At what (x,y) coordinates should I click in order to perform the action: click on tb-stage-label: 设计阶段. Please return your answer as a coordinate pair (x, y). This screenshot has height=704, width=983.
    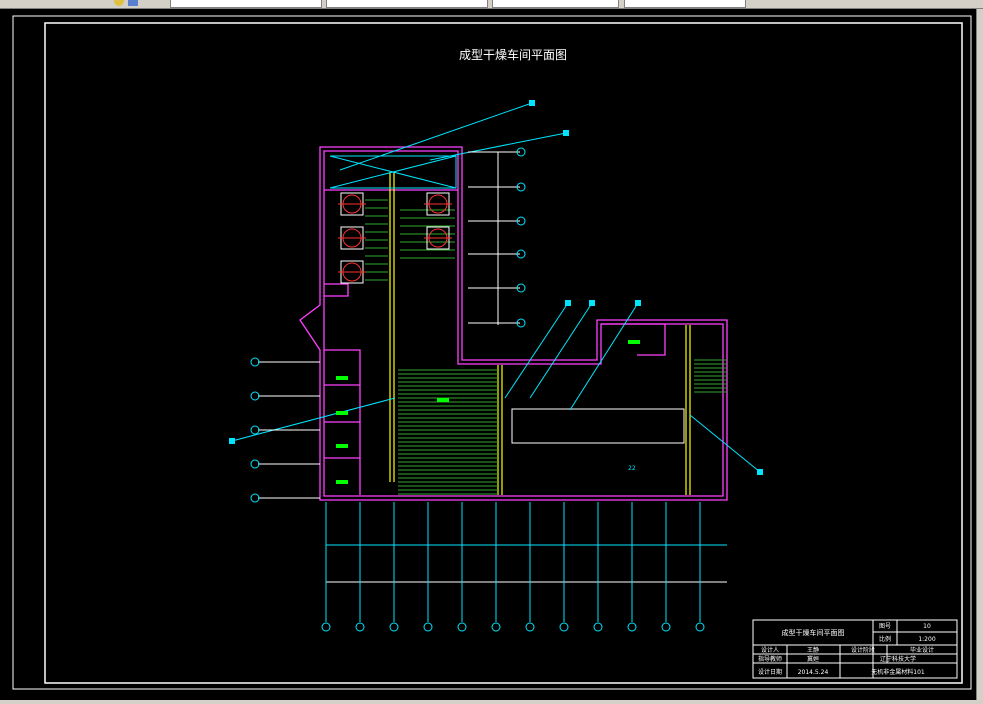
    Looking at the image, I should click on (863, 650).